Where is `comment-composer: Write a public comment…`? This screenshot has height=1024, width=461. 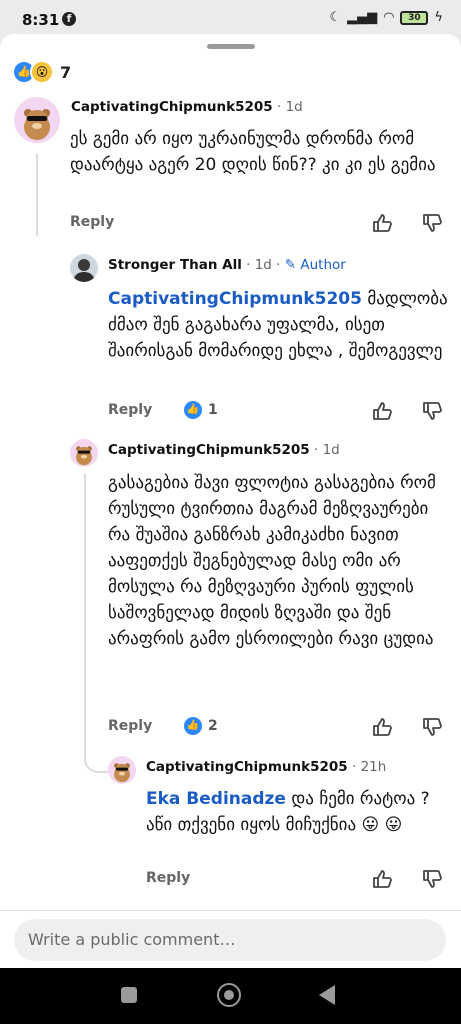
comment-composer: Write a public comment… is located at coordinates (230, 939).